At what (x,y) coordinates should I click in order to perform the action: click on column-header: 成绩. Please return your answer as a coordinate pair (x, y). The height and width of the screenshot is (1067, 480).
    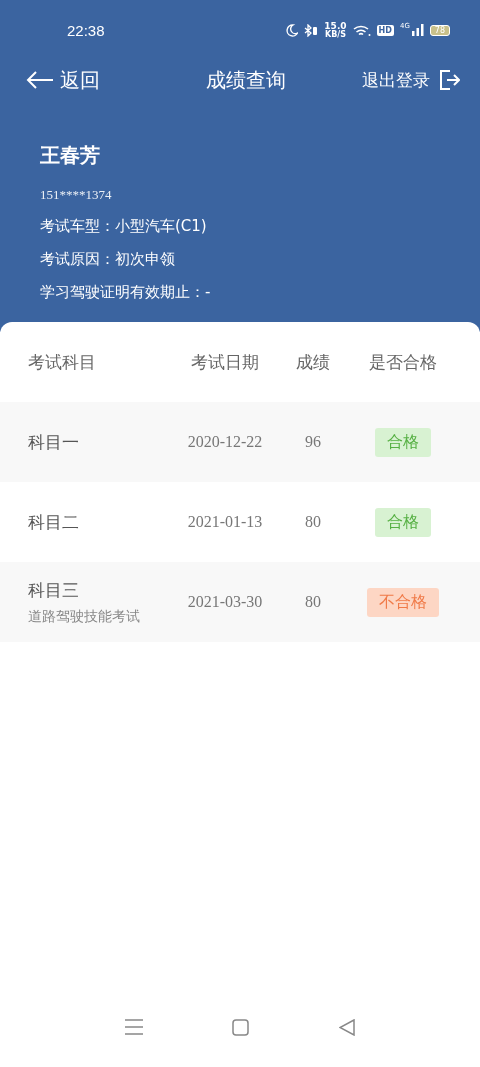
    Looking at the image, I should click on (313, 362).